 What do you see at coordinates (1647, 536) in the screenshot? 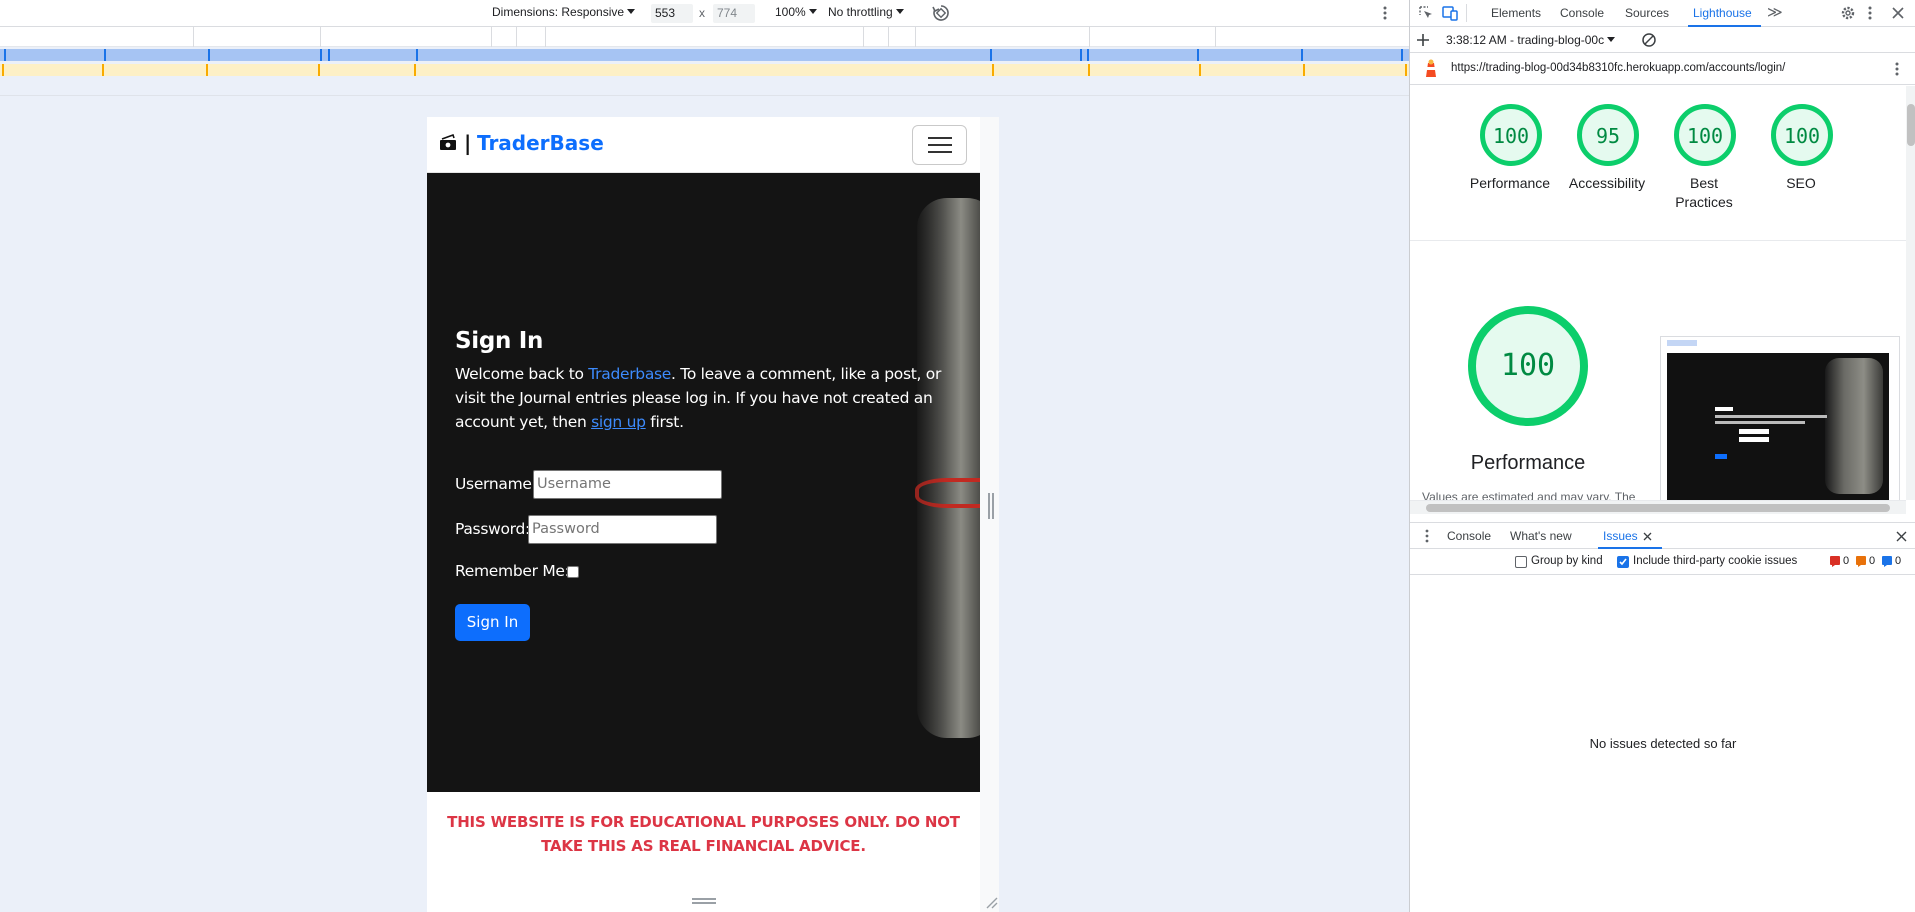
I see `close-tab-icon` at bounding box center [1647, 536].